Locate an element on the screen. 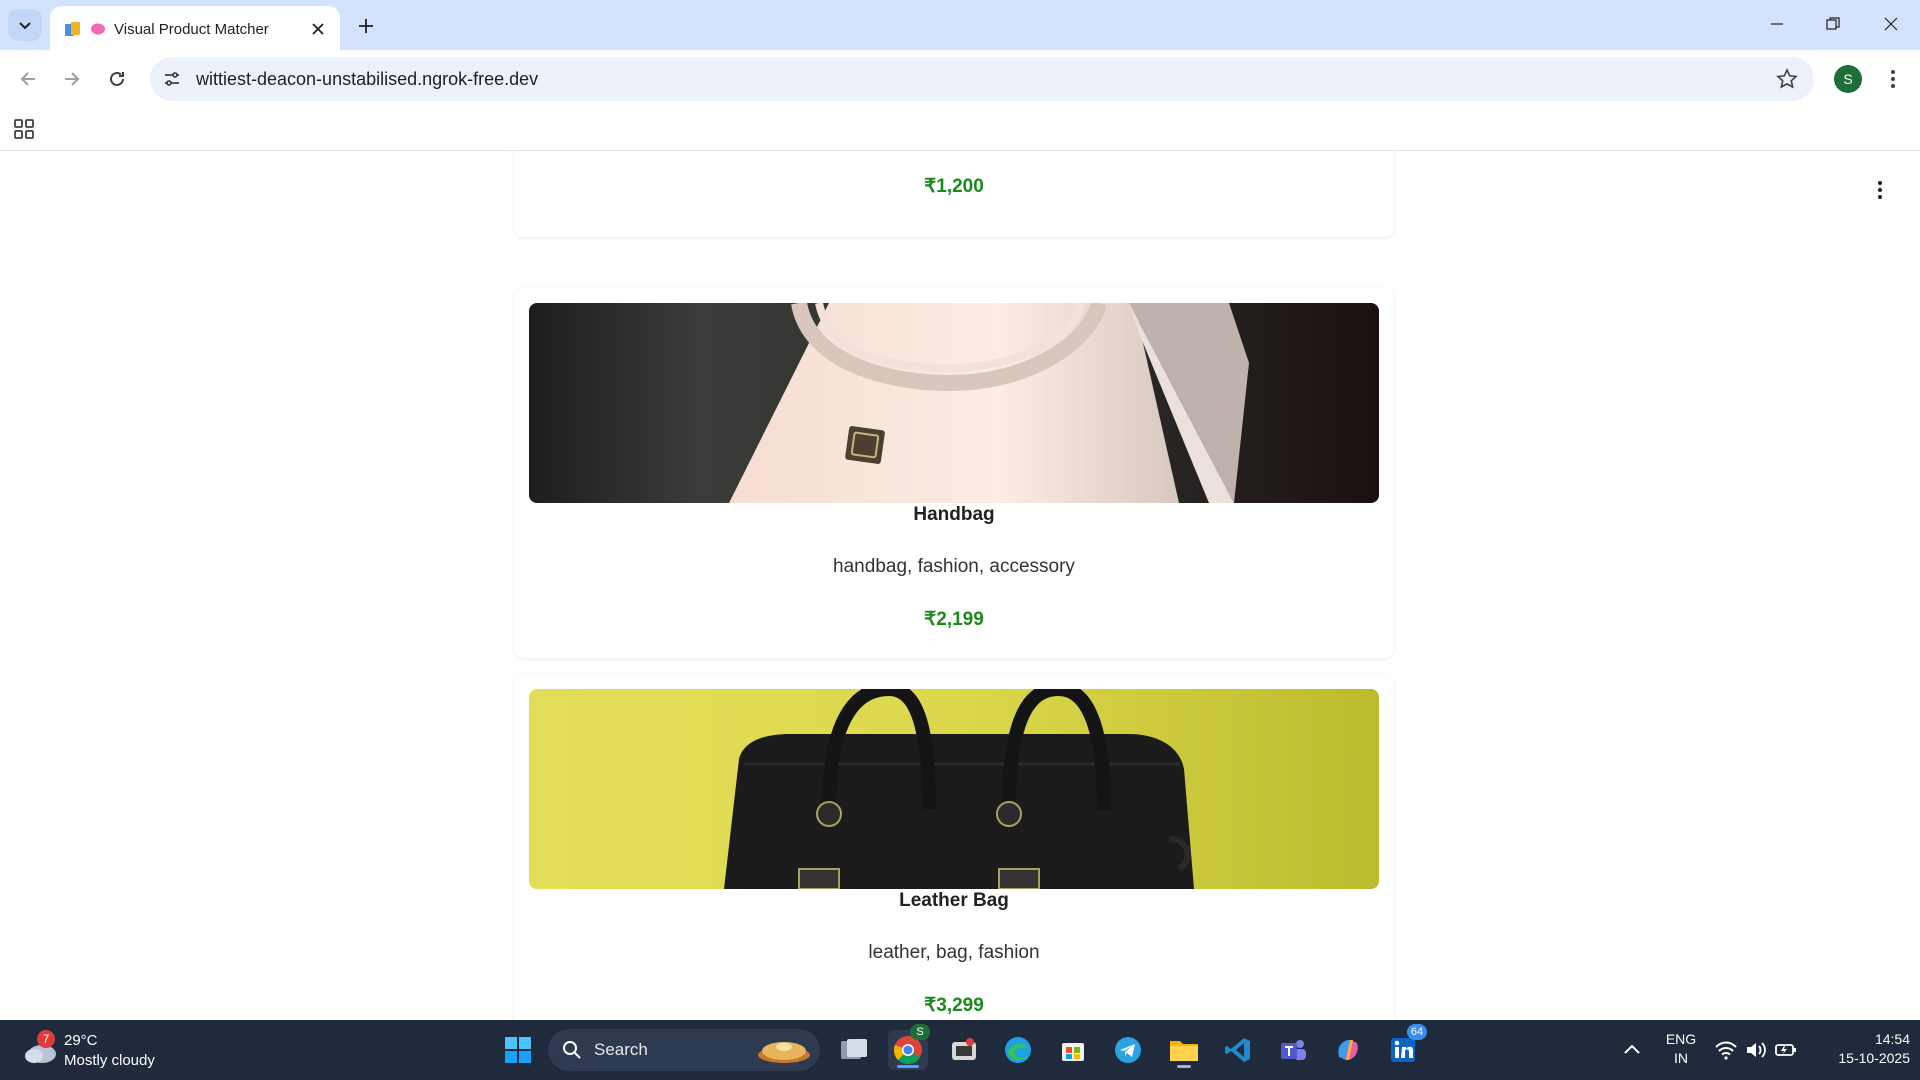 The height and width of the screenshot is (1080, 1920). restore-button is located at coordinates (1833, 24).